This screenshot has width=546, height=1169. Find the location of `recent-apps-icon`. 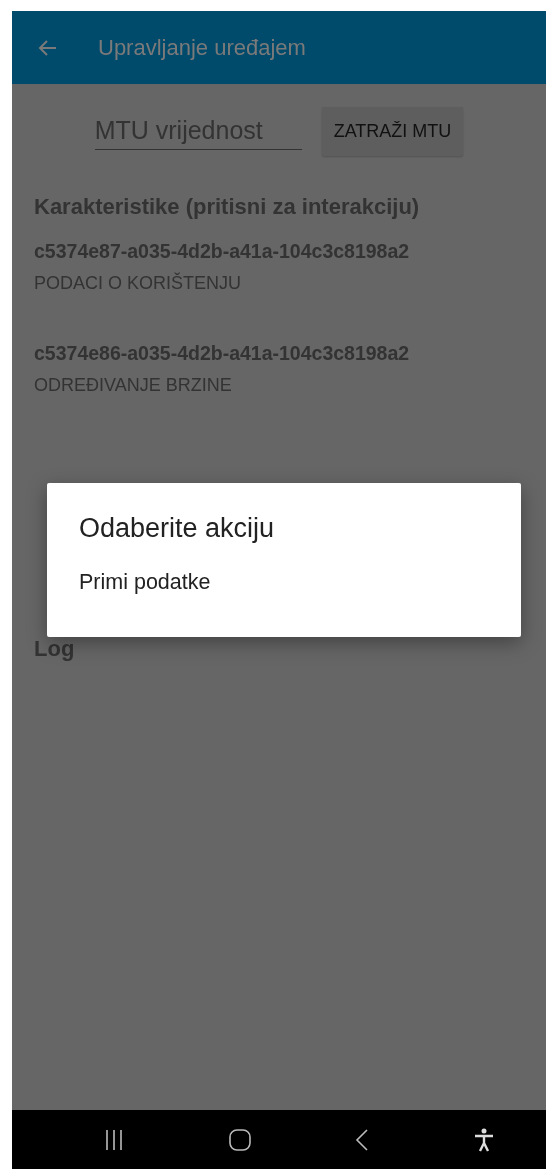

recent-apps-icon is located at coordinates (114, 1139).